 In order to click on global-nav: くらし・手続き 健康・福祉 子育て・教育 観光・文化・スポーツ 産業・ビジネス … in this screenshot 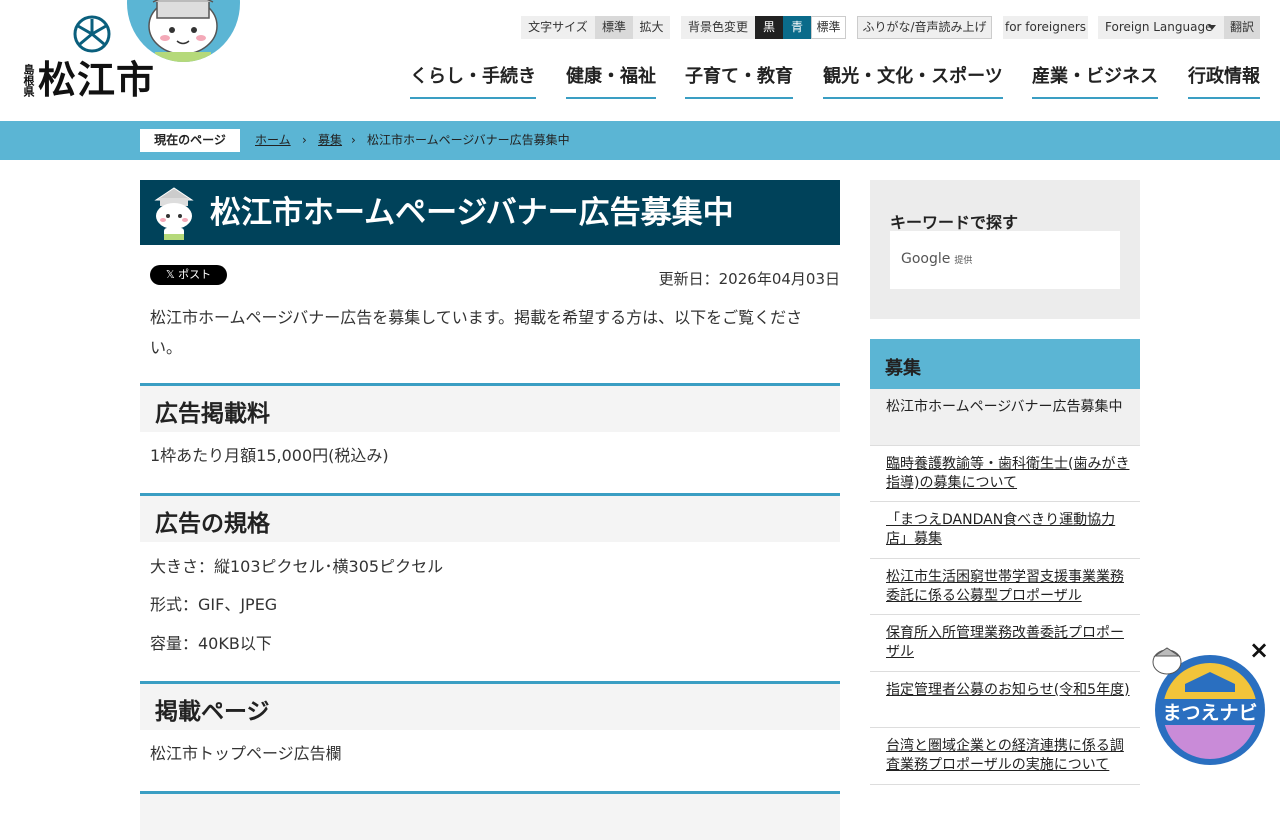, I will do `click(640, 82)`.